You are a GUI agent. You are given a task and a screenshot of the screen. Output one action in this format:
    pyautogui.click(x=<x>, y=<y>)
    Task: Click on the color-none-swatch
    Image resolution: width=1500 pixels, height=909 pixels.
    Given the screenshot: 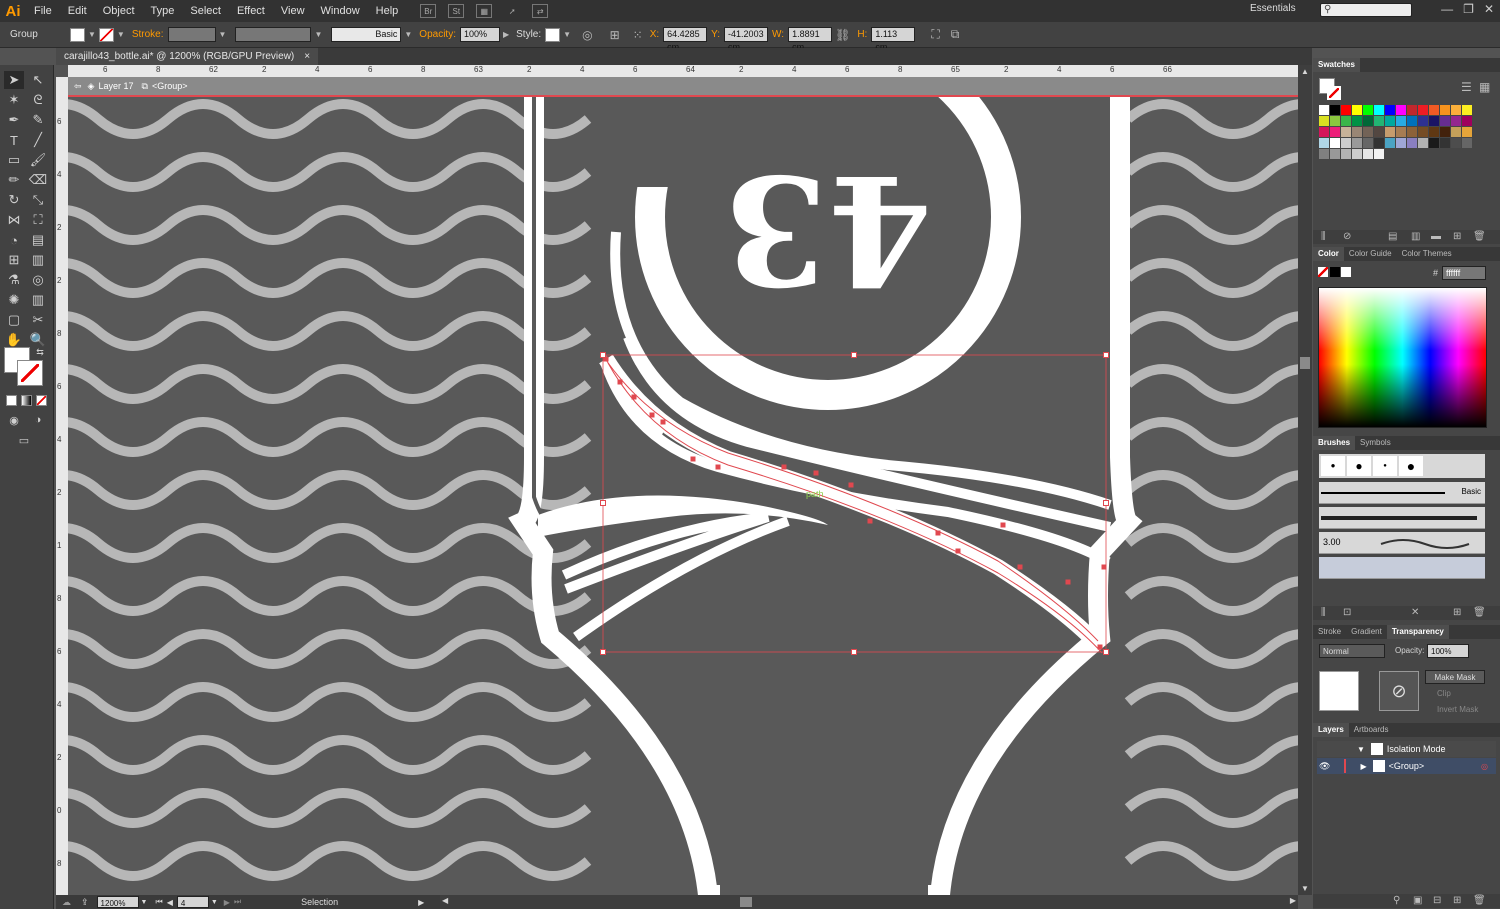 What is the action you would take?
    pyautogui.click(x=1323, y=272)
    